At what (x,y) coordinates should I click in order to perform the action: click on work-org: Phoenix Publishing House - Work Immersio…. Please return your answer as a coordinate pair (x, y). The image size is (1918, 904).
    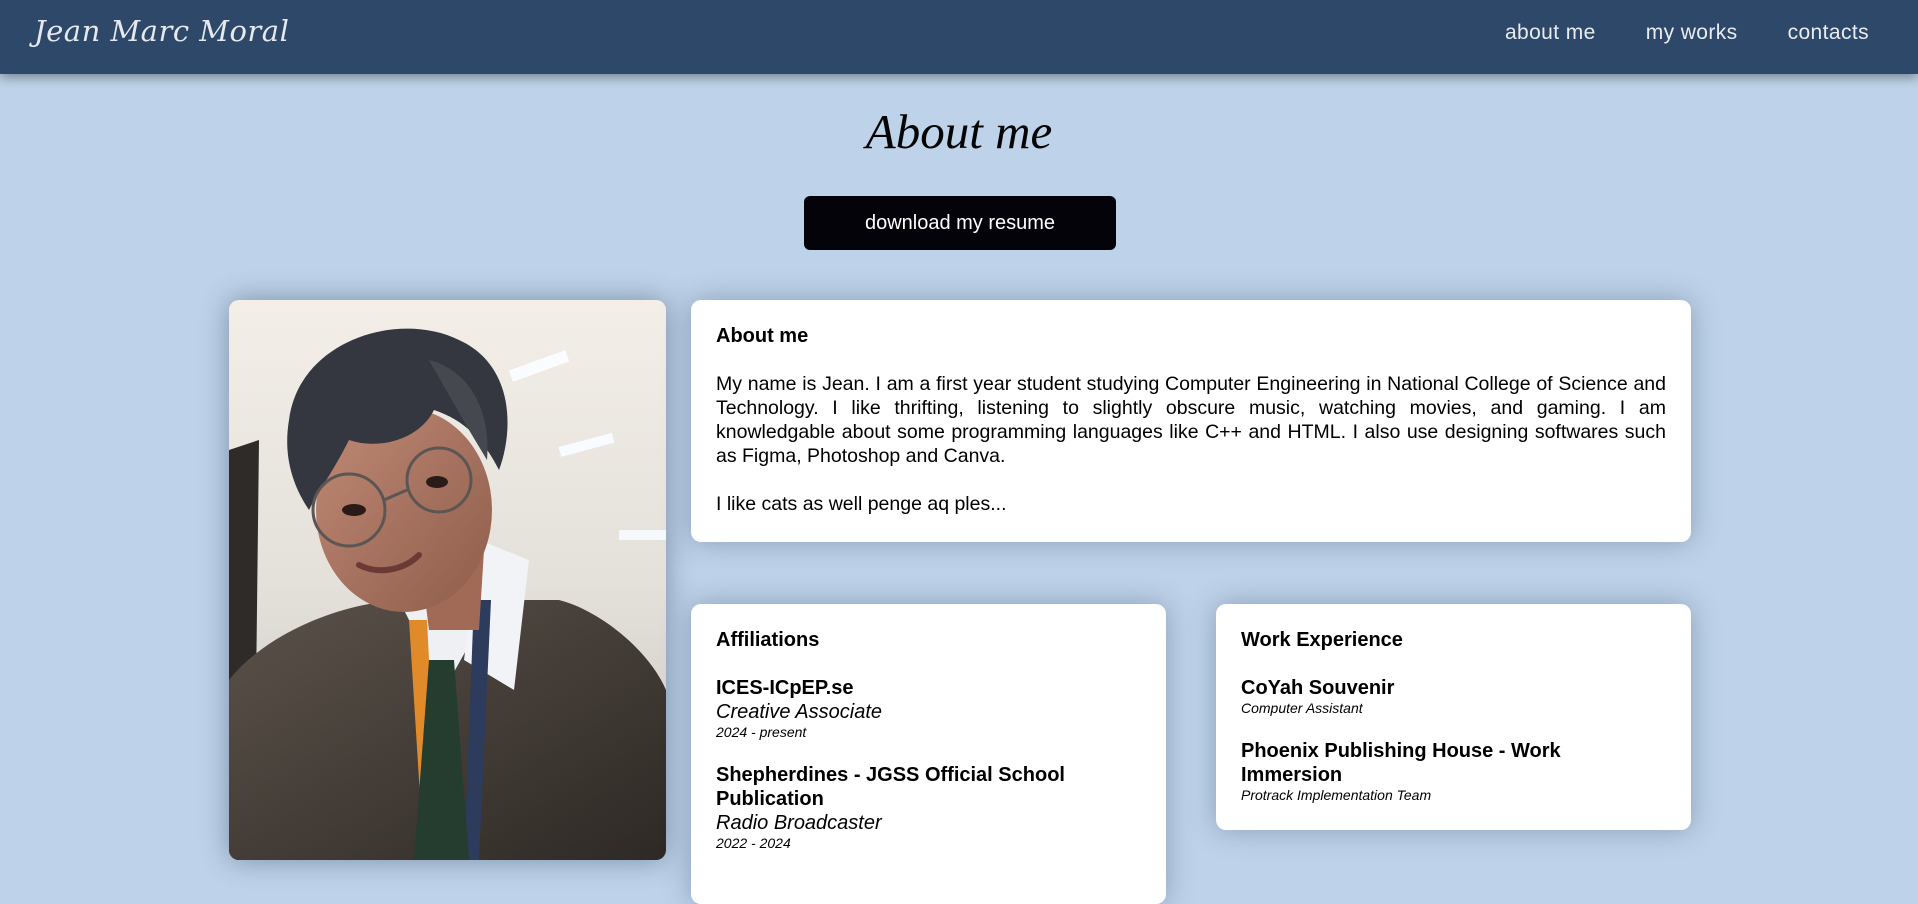
    Looking at the image, I should click on (1401, 763).